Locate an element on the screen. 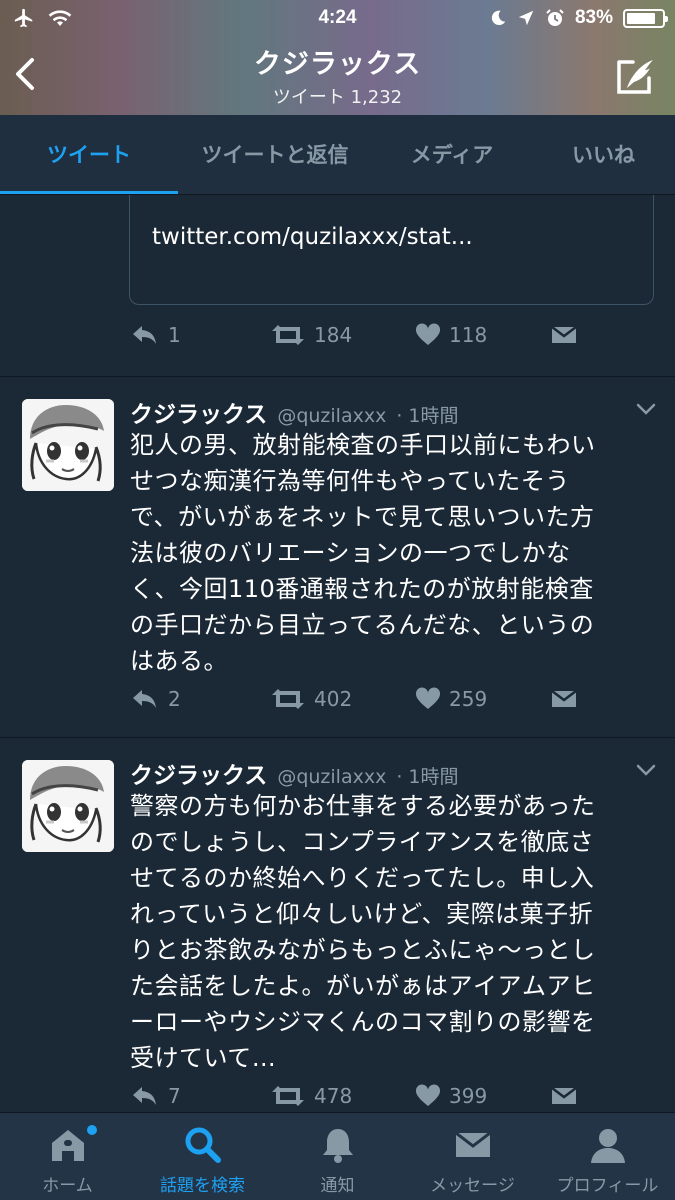  like-count: 118 is located at coordinates (468, 335).